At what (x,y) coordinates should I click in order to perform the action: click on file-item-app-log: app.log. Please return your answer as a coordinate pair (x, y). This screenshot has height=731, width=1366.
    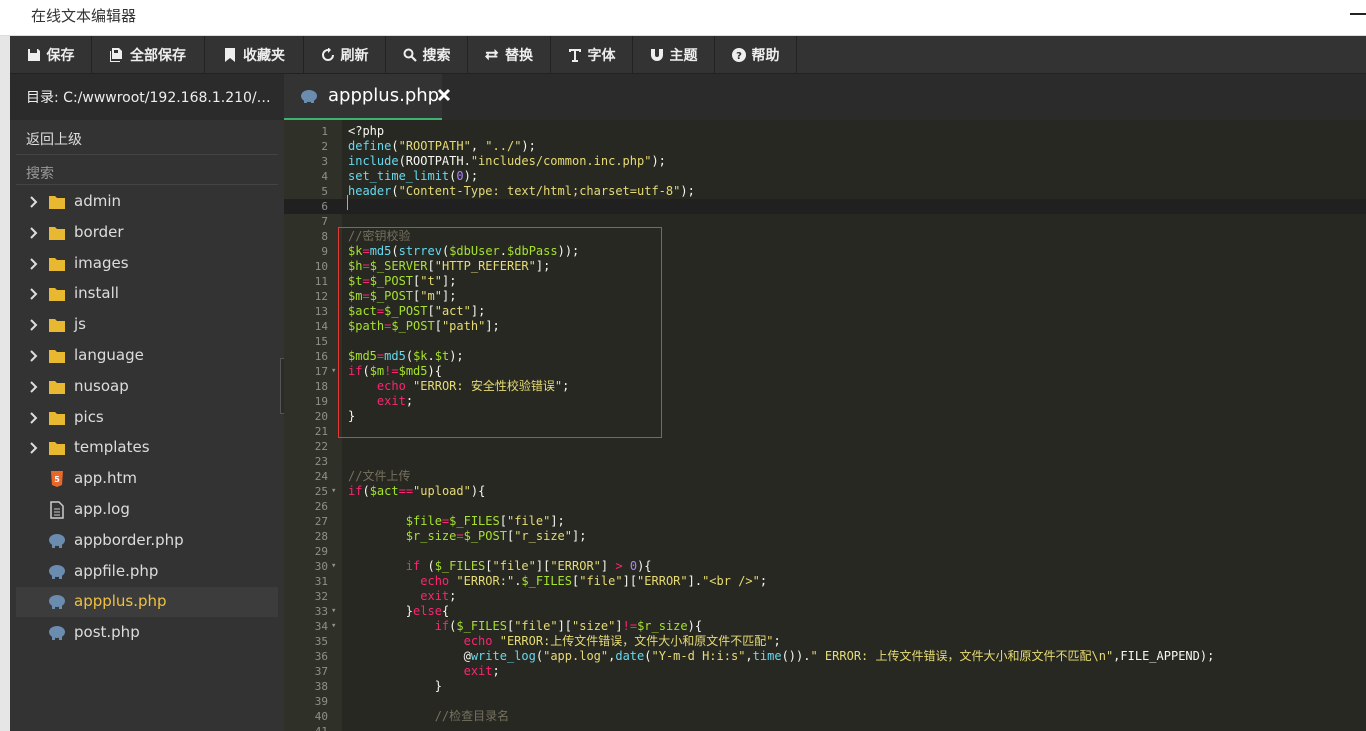
    Looking at the image, I should click on (147, 510).